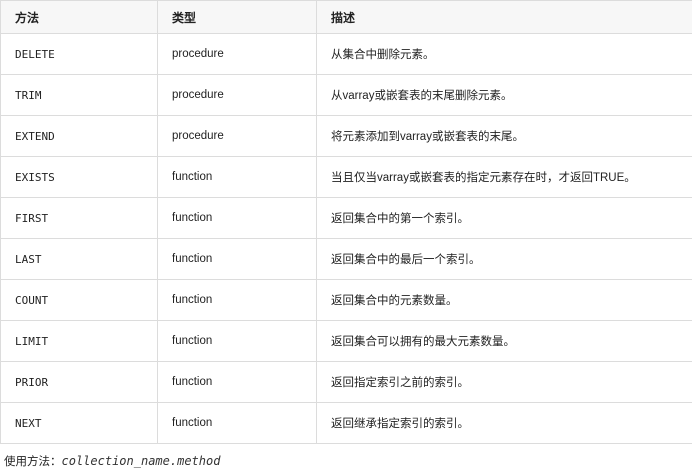 Image resolution: width=692 pixels, height=472 pixels. What do you see at coordinates (504, 300) in the screenshot?
I see `description-cell: 返回集合中的元素数量。` at bounding box center [504, 300].